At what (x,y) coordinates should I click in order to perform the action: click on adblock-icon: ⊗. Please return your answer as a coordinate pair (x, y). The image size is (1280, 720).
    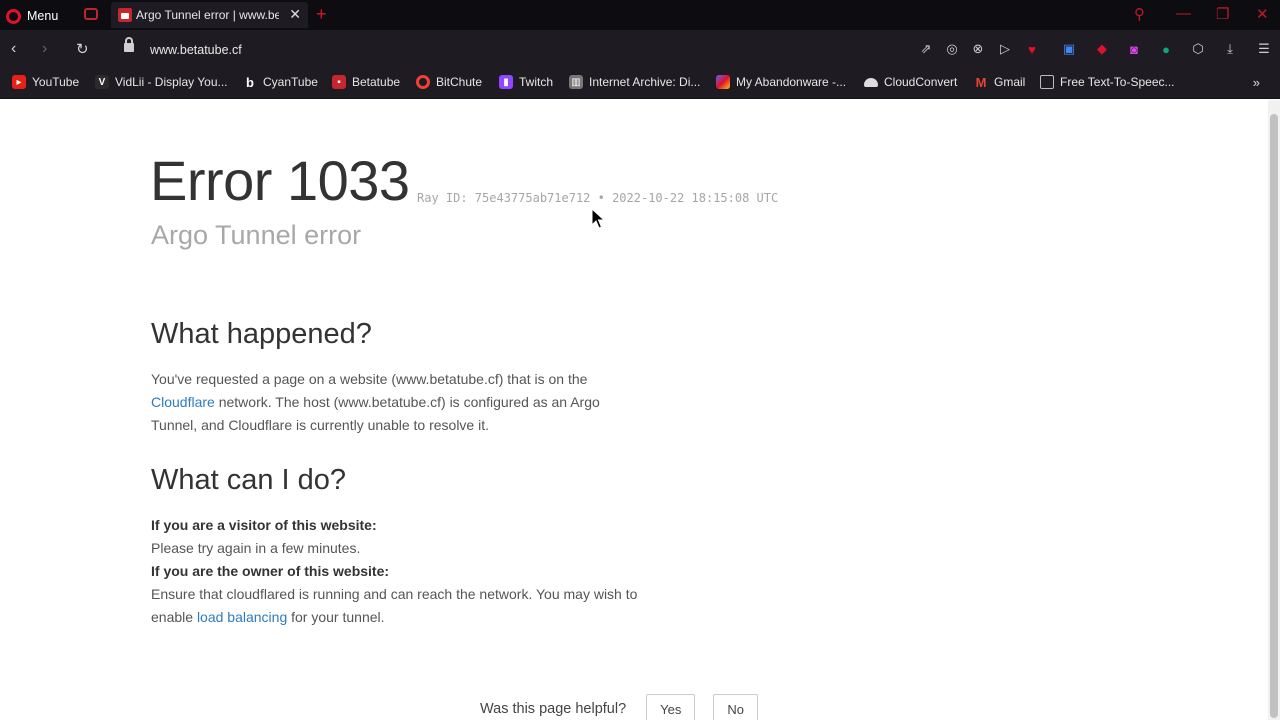
    Looking at the image, I should click on (978, 49).